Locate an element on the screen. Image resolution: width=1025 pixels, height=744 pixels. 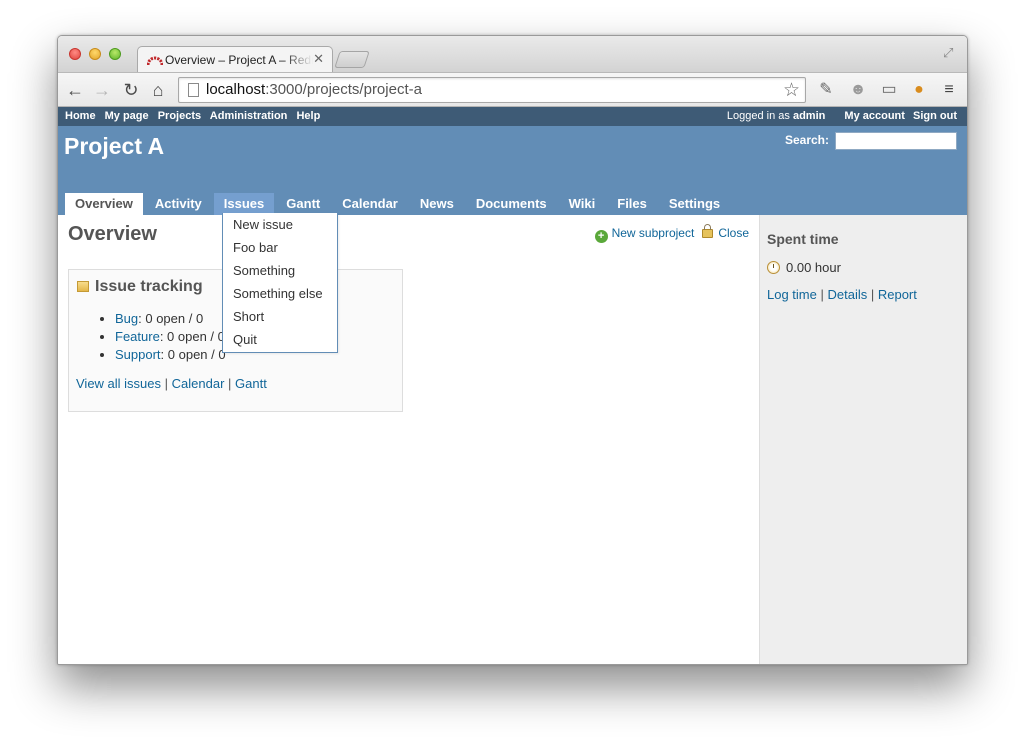
list-item: Bug: 0 open / 0 is located at coordinates (170, 319).